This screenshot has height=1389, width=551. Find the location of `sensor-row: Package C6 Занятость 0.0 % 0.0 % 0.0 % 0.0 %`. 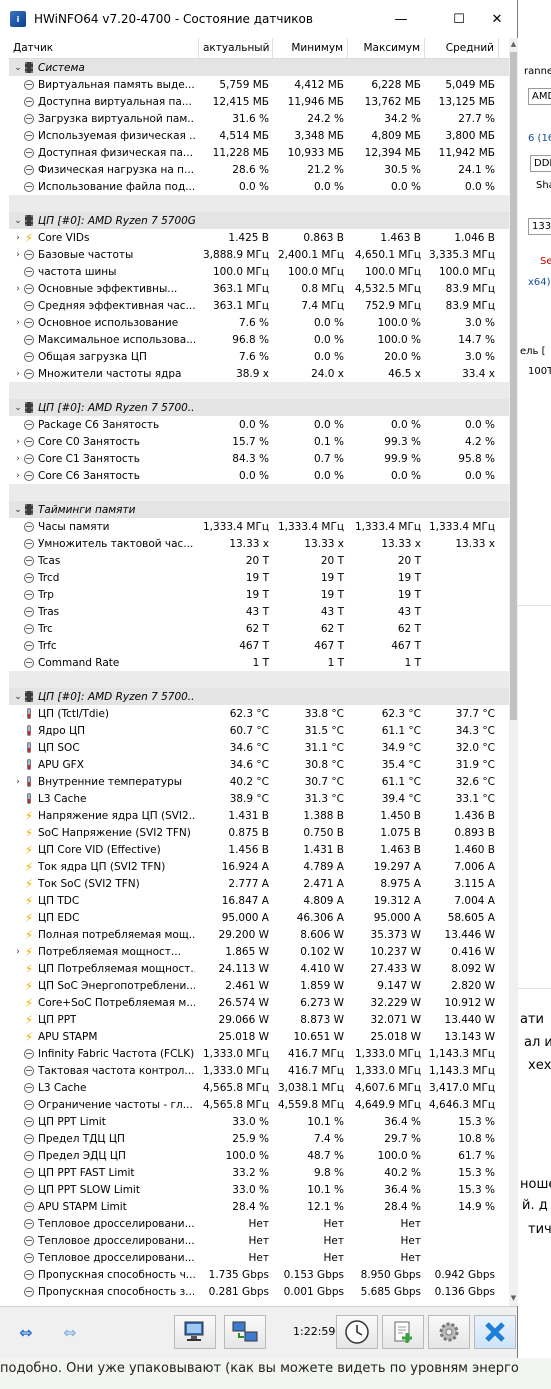

sensor-row: Package C6 Занятость 0.0 % 0.0 % 0.0 % 0.0 % is located at coordinates (259, 424).